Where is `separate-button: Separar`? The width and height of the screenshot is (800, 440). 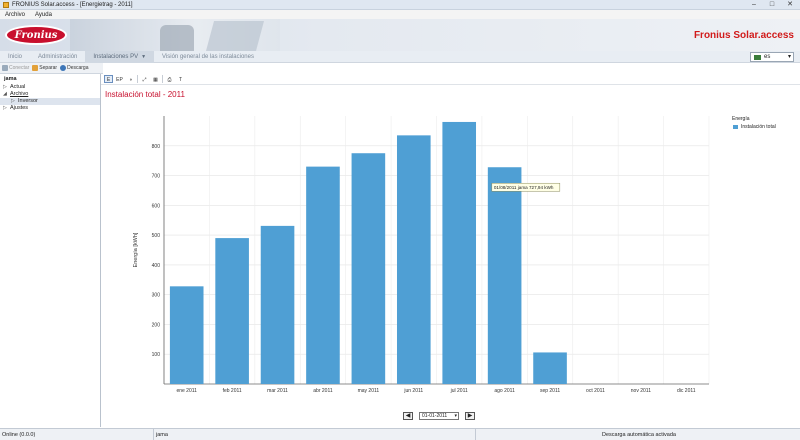 separate-button: Separar is located at coordinates (44, 68).